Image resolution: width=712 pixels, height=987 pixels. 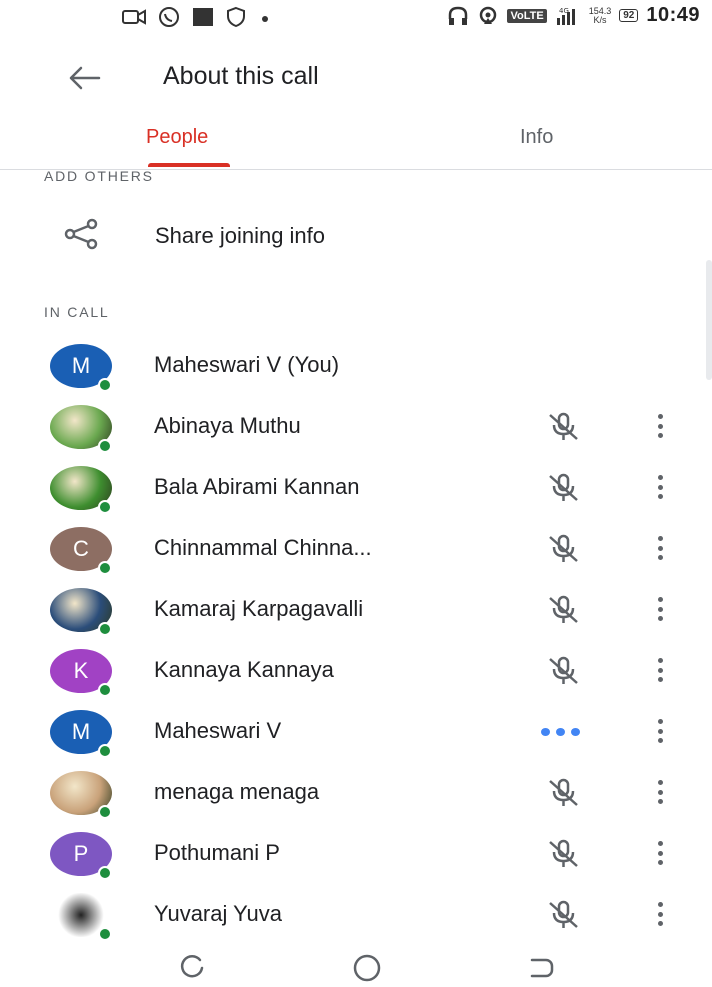 What do you see at coordinates (247, 364) in the screenshot?
I see `participant-name: Maheswari V (You)` at bounding box center [247, 364].